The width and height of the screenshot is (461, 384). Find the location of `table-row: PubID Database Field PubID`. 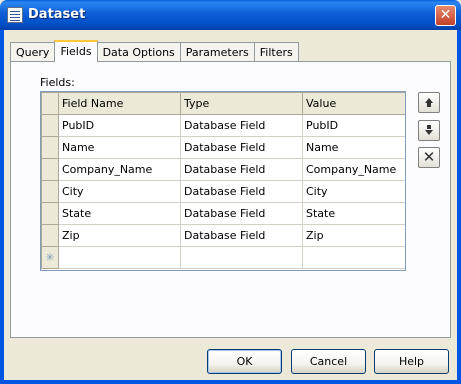

table-row: PubID Database Field PubID is located at coordinates (223, 125).